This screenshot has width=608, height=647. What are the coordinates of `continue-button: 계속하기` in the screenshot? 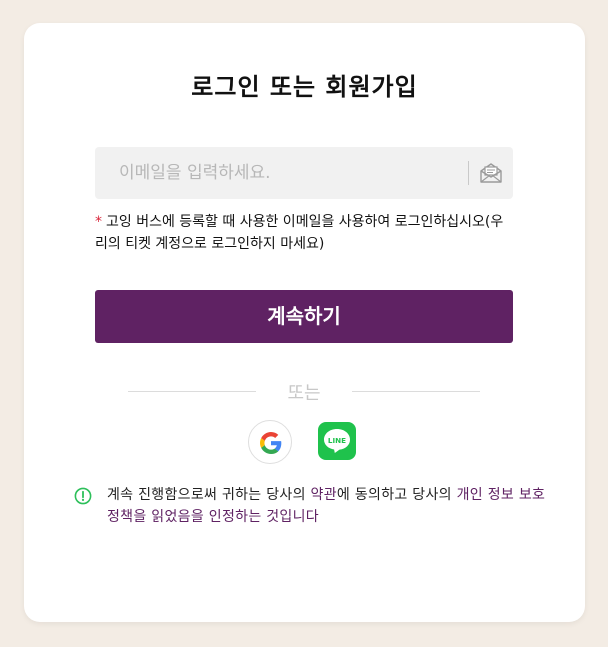 It's located at (304, 316).